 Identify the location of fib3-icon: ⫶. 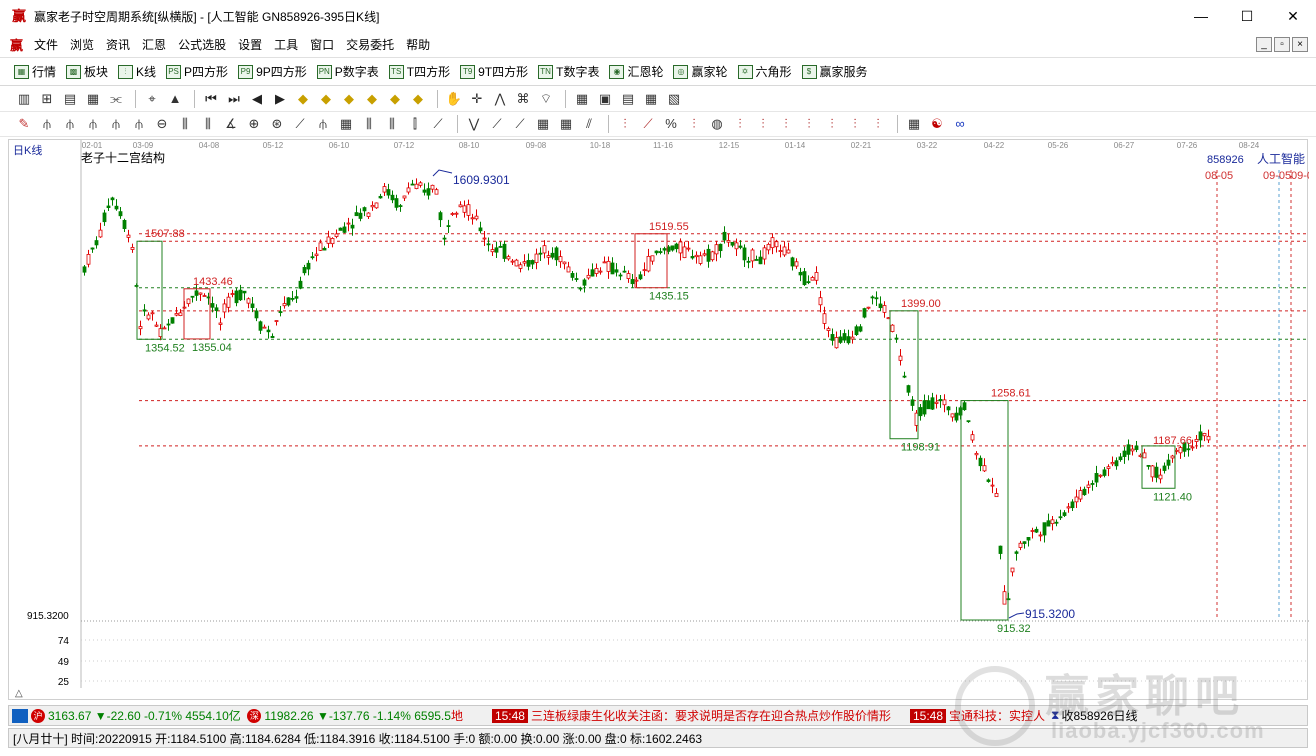
(694, 124).